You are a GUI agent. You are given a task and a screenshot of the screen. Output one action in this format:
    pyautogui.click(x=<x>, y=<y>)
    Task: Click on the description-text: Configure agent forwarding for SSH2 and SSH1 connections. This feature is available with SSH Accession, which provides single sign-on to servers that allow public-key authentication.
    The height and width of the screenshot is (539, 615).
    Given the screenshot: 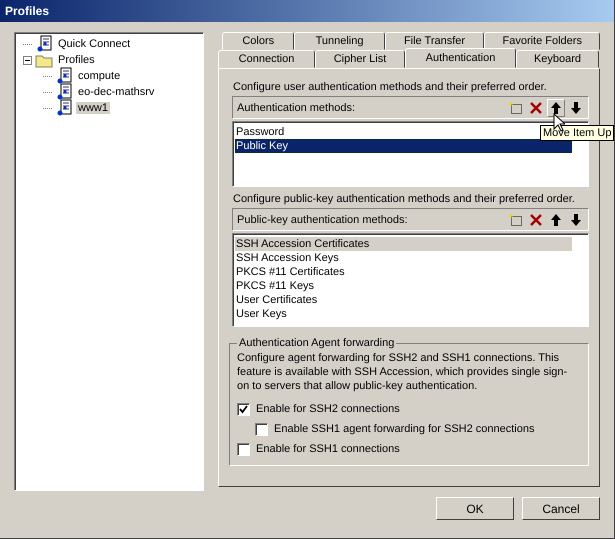 What is the action you would take?
    pyautogui.click(x=402, y=372)
    